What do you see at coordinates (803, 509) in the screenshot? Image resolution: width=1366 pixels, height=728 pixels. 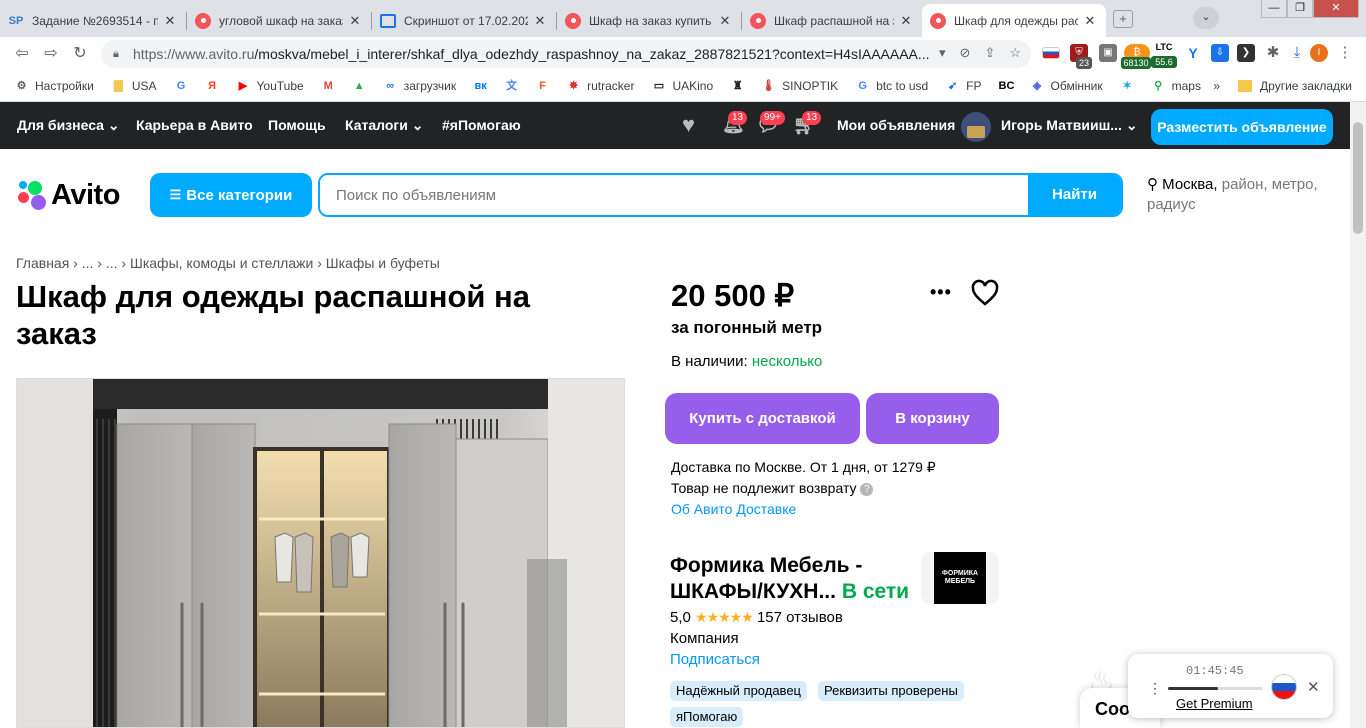 I see `delivery-info-link: Об Авито Доставке` at bounding box center [803, 509].